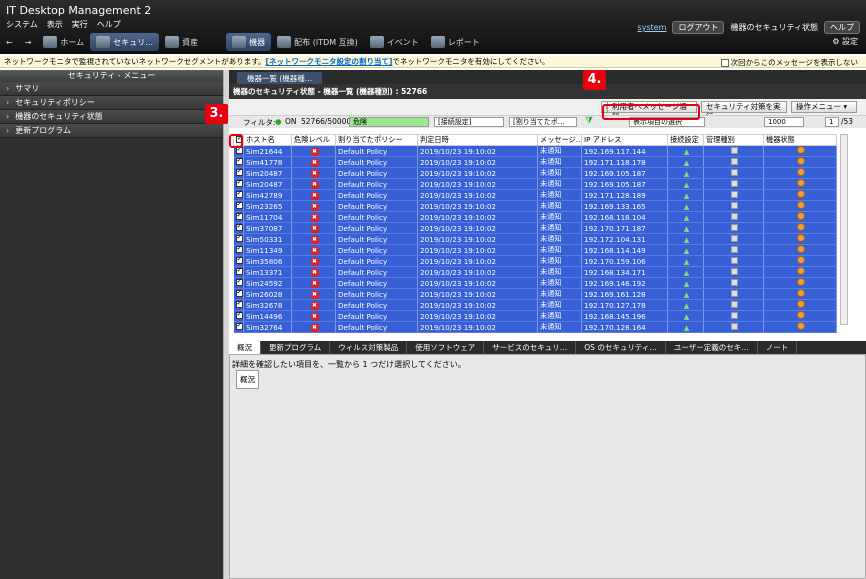 The image size is (866, 579). I want to click on menu-system: システム, so click(22, 24).